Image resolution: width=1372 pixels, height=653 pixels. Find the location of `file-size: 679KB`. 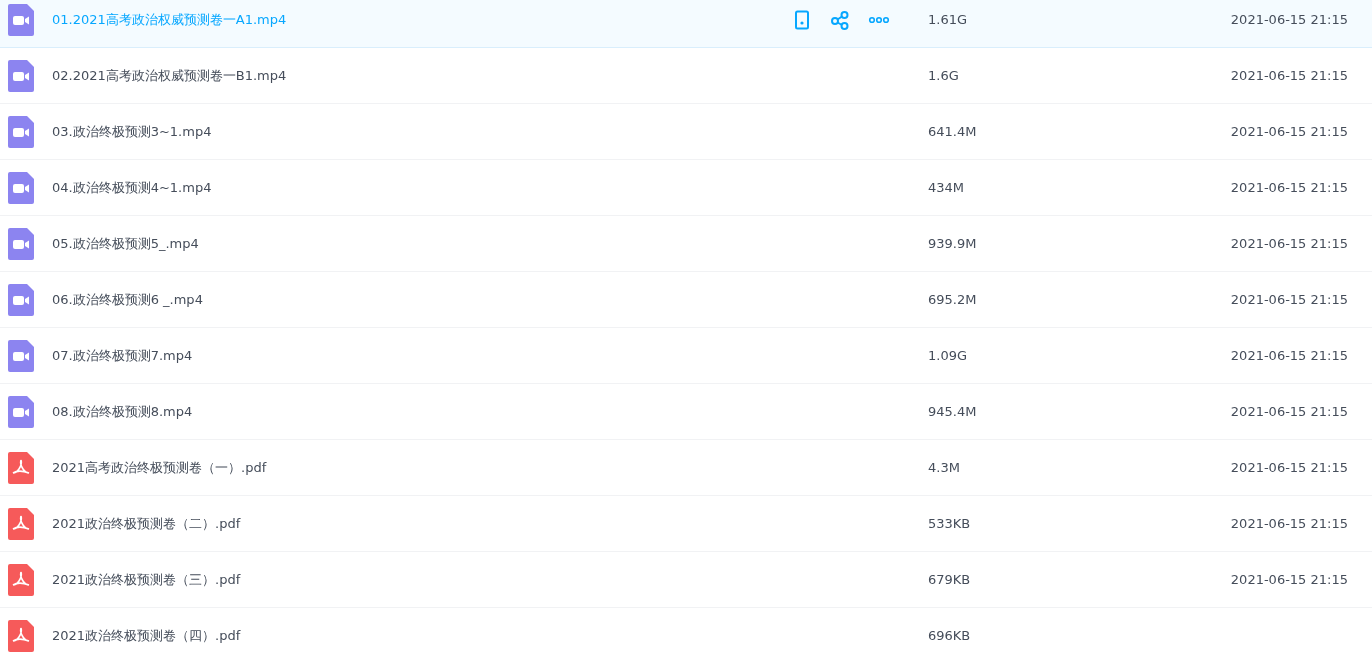

file-size: 679KB is located at coordinates (950, 579).